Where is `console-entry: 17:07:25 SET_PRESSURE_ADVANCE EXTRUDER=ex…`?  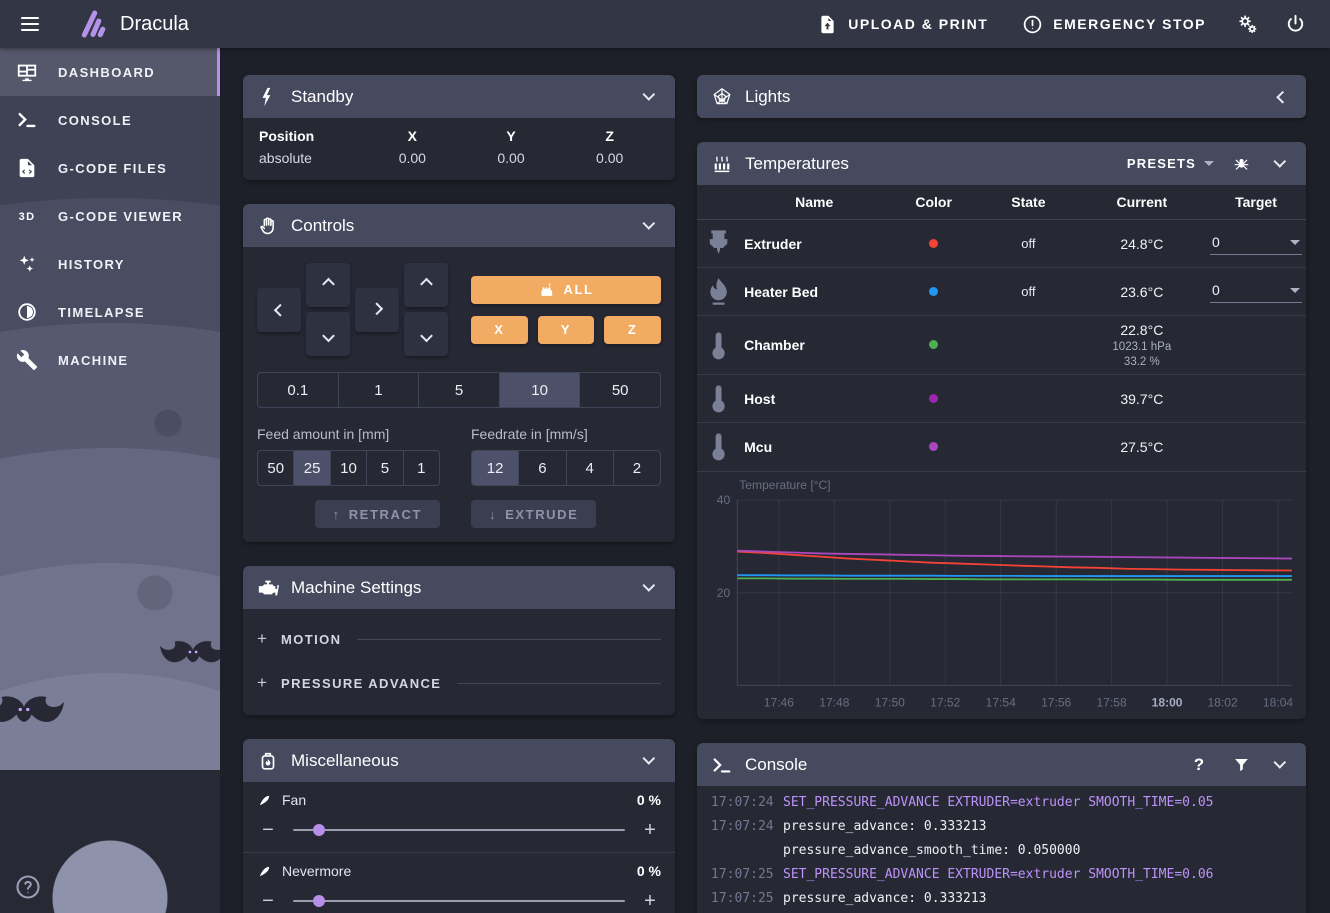
console-entry: 17:07:25 SET_PRESSURE_ADVANCE EXTRUDER=ex… is located at coordinates (1001, 874).